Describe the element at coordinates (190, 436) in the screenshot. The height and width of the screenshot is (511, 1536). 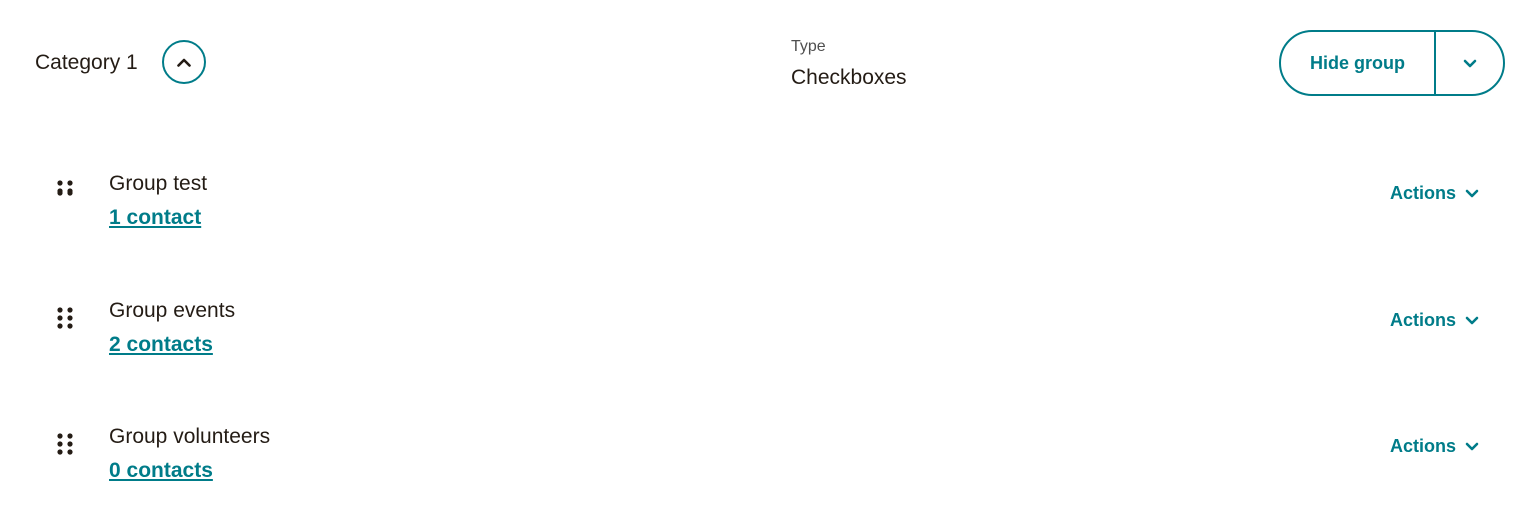
I see `group-name: Group volunteers` at that location.